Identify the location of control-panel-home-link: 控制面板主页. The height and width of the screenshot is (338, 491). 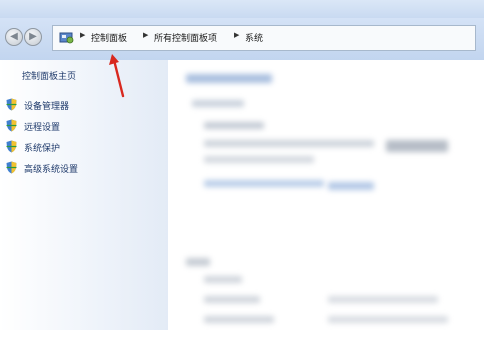
(49, 75).